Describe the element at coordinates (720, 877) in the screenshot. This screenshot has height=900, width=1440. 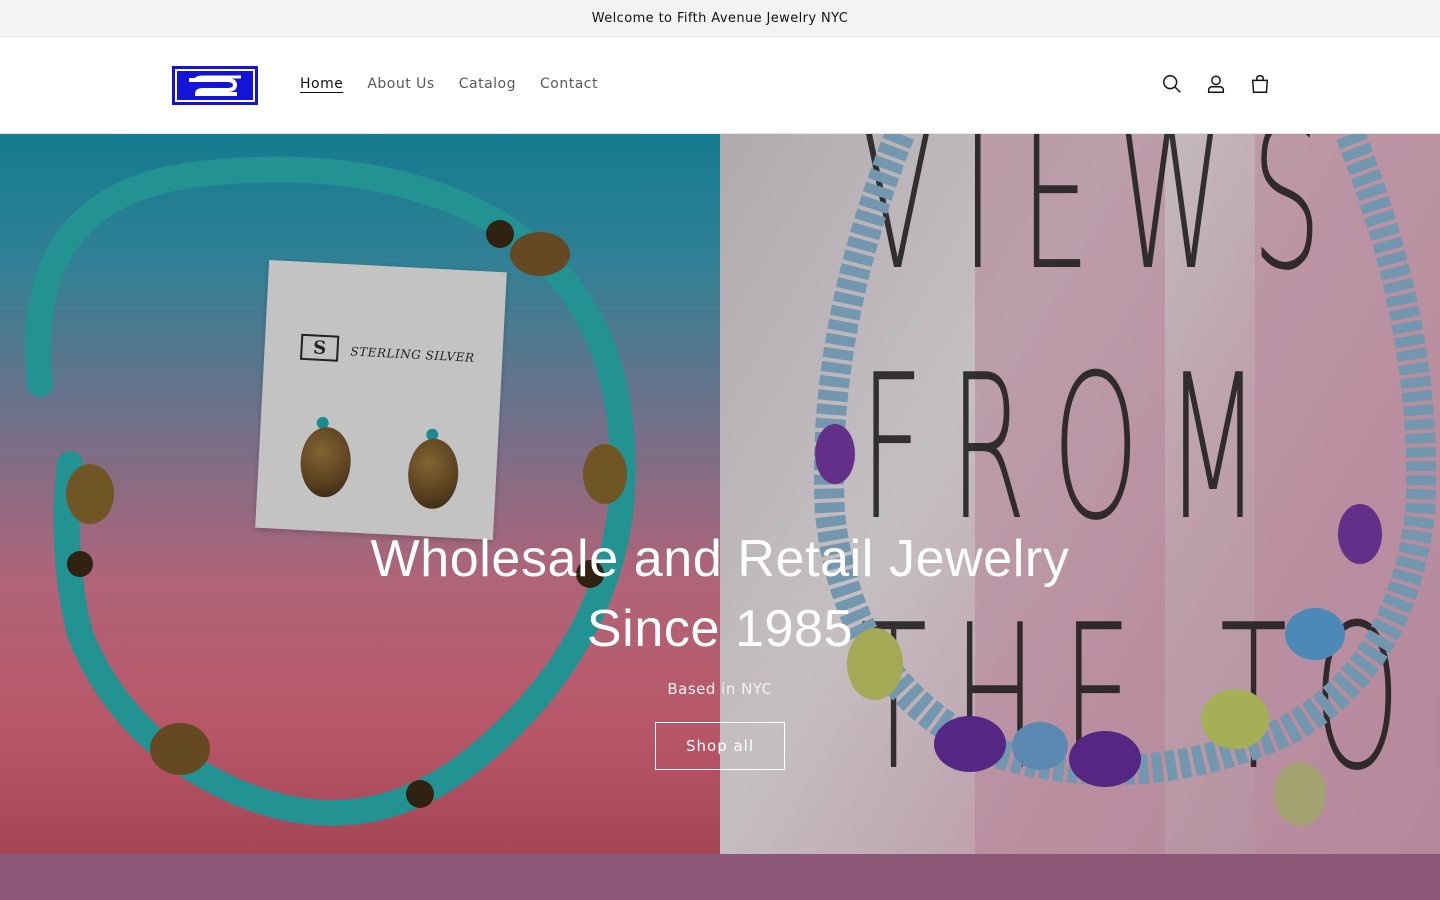
I see `next-section-band` at that location.